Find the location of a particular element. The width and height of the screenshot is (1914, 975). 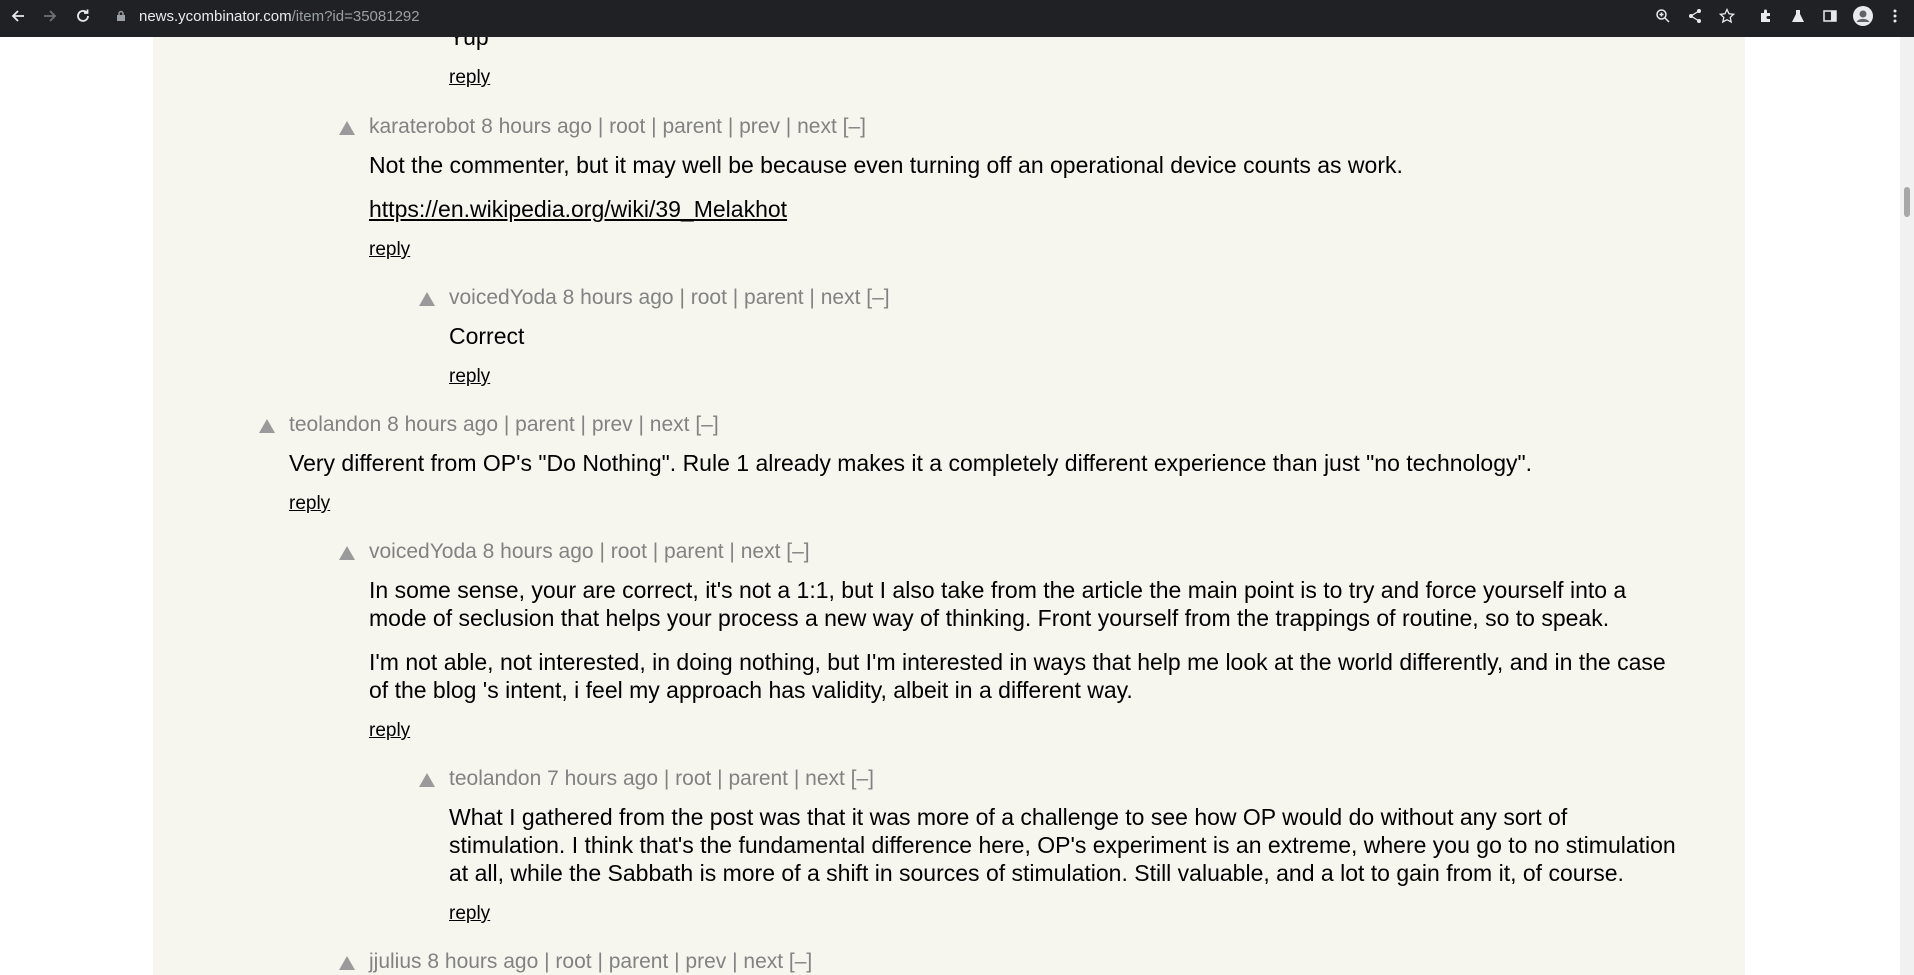

share-icon is located at coordinates (1695, 16).